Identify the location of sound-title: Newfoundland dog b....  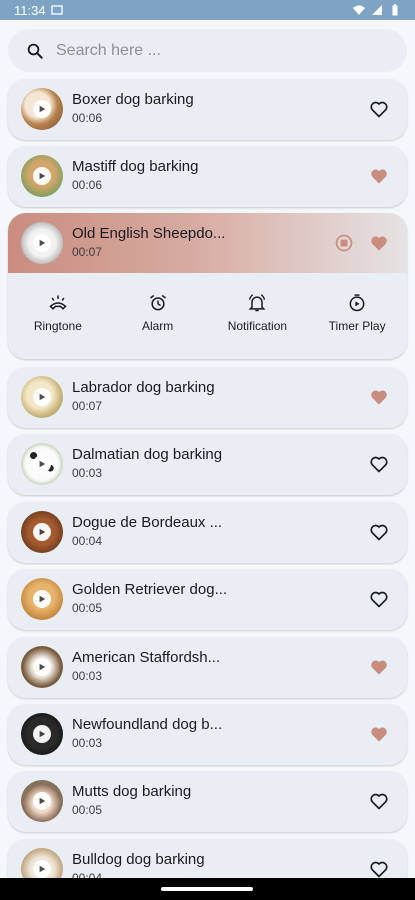
(147, 724).